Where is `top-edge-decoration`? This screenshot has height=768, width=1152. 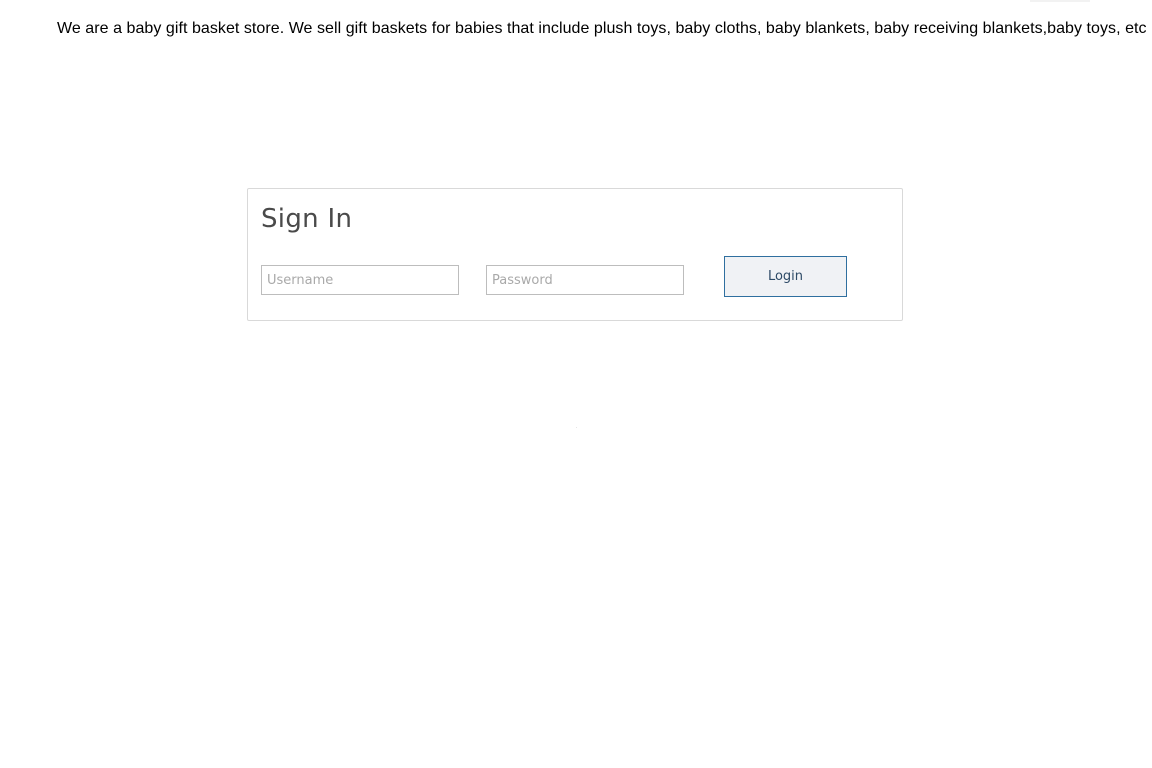 top-edge-decoration is located at coordinates (1060, 1).